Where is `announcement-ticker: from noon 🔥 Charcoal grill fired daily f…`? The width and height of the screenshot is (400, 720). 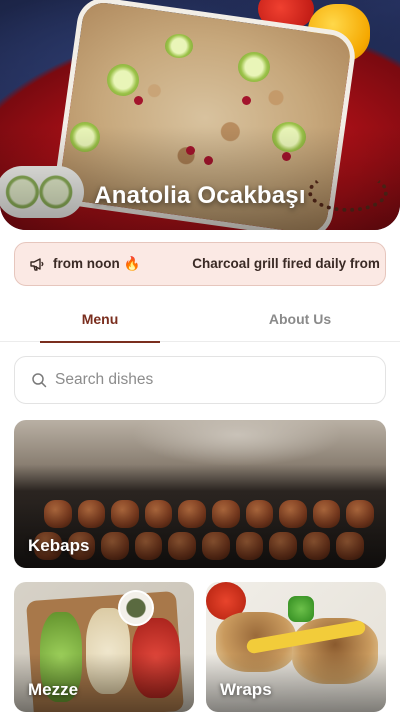
announcement-ticker: from noon 🔥 Charcoal grill fired daily f… is located at coordinates (219, 264).